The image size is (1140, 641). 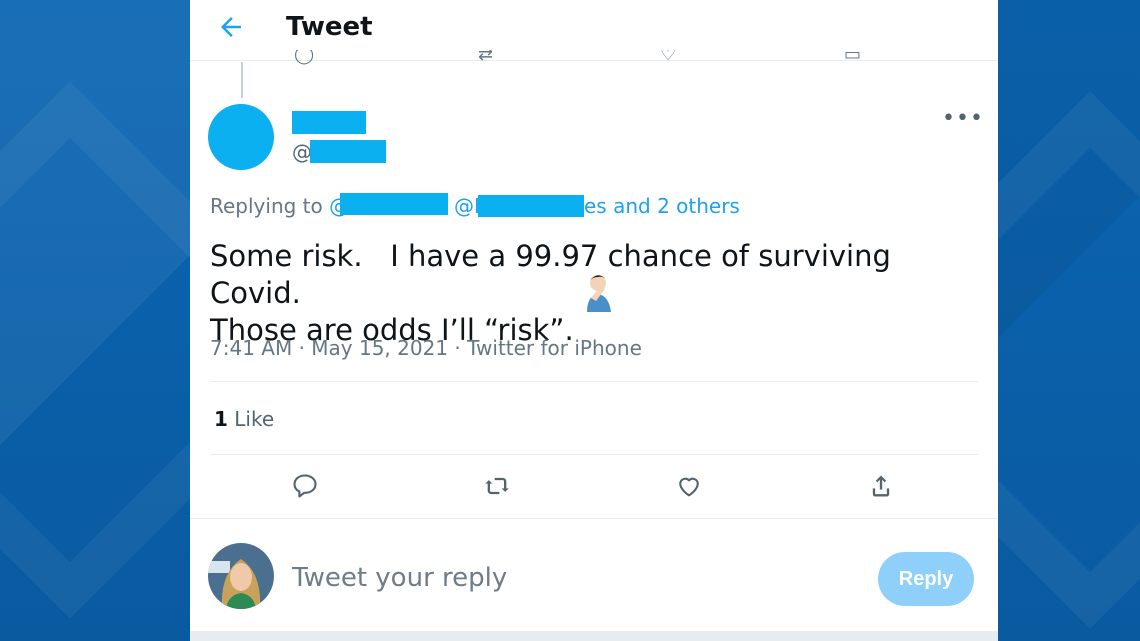 I want to click on mention-tail: es and 2 others, so click(x=662, y=206).